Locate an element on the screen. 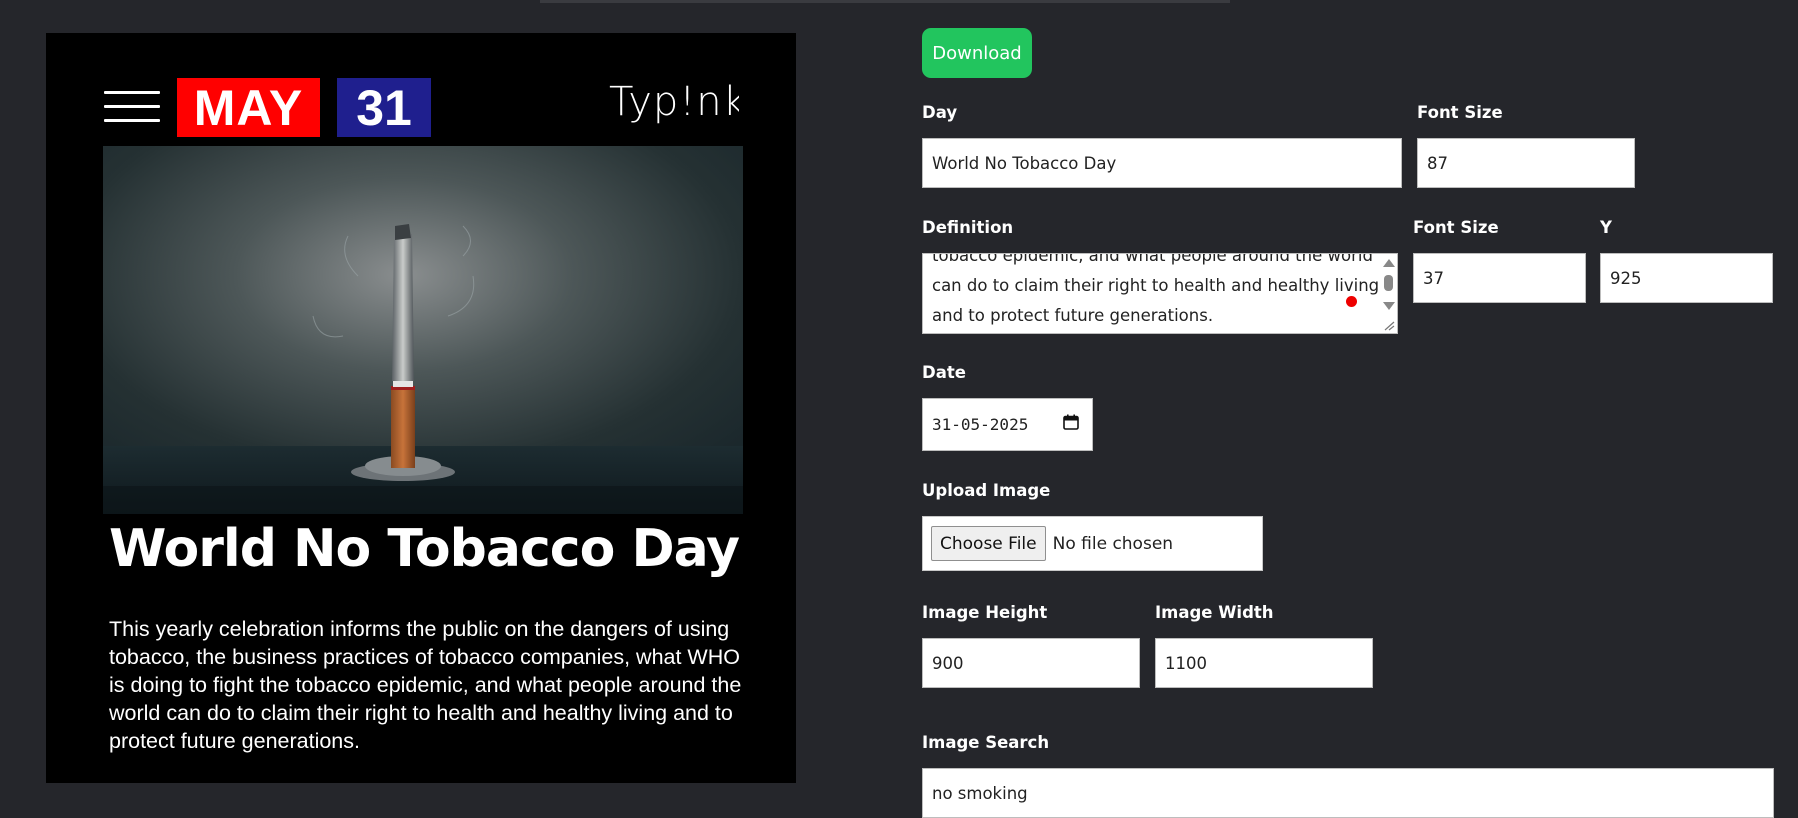 This screenshot has width=1798, height=818. definition-label: Definition is located at coordinates (968, 227).